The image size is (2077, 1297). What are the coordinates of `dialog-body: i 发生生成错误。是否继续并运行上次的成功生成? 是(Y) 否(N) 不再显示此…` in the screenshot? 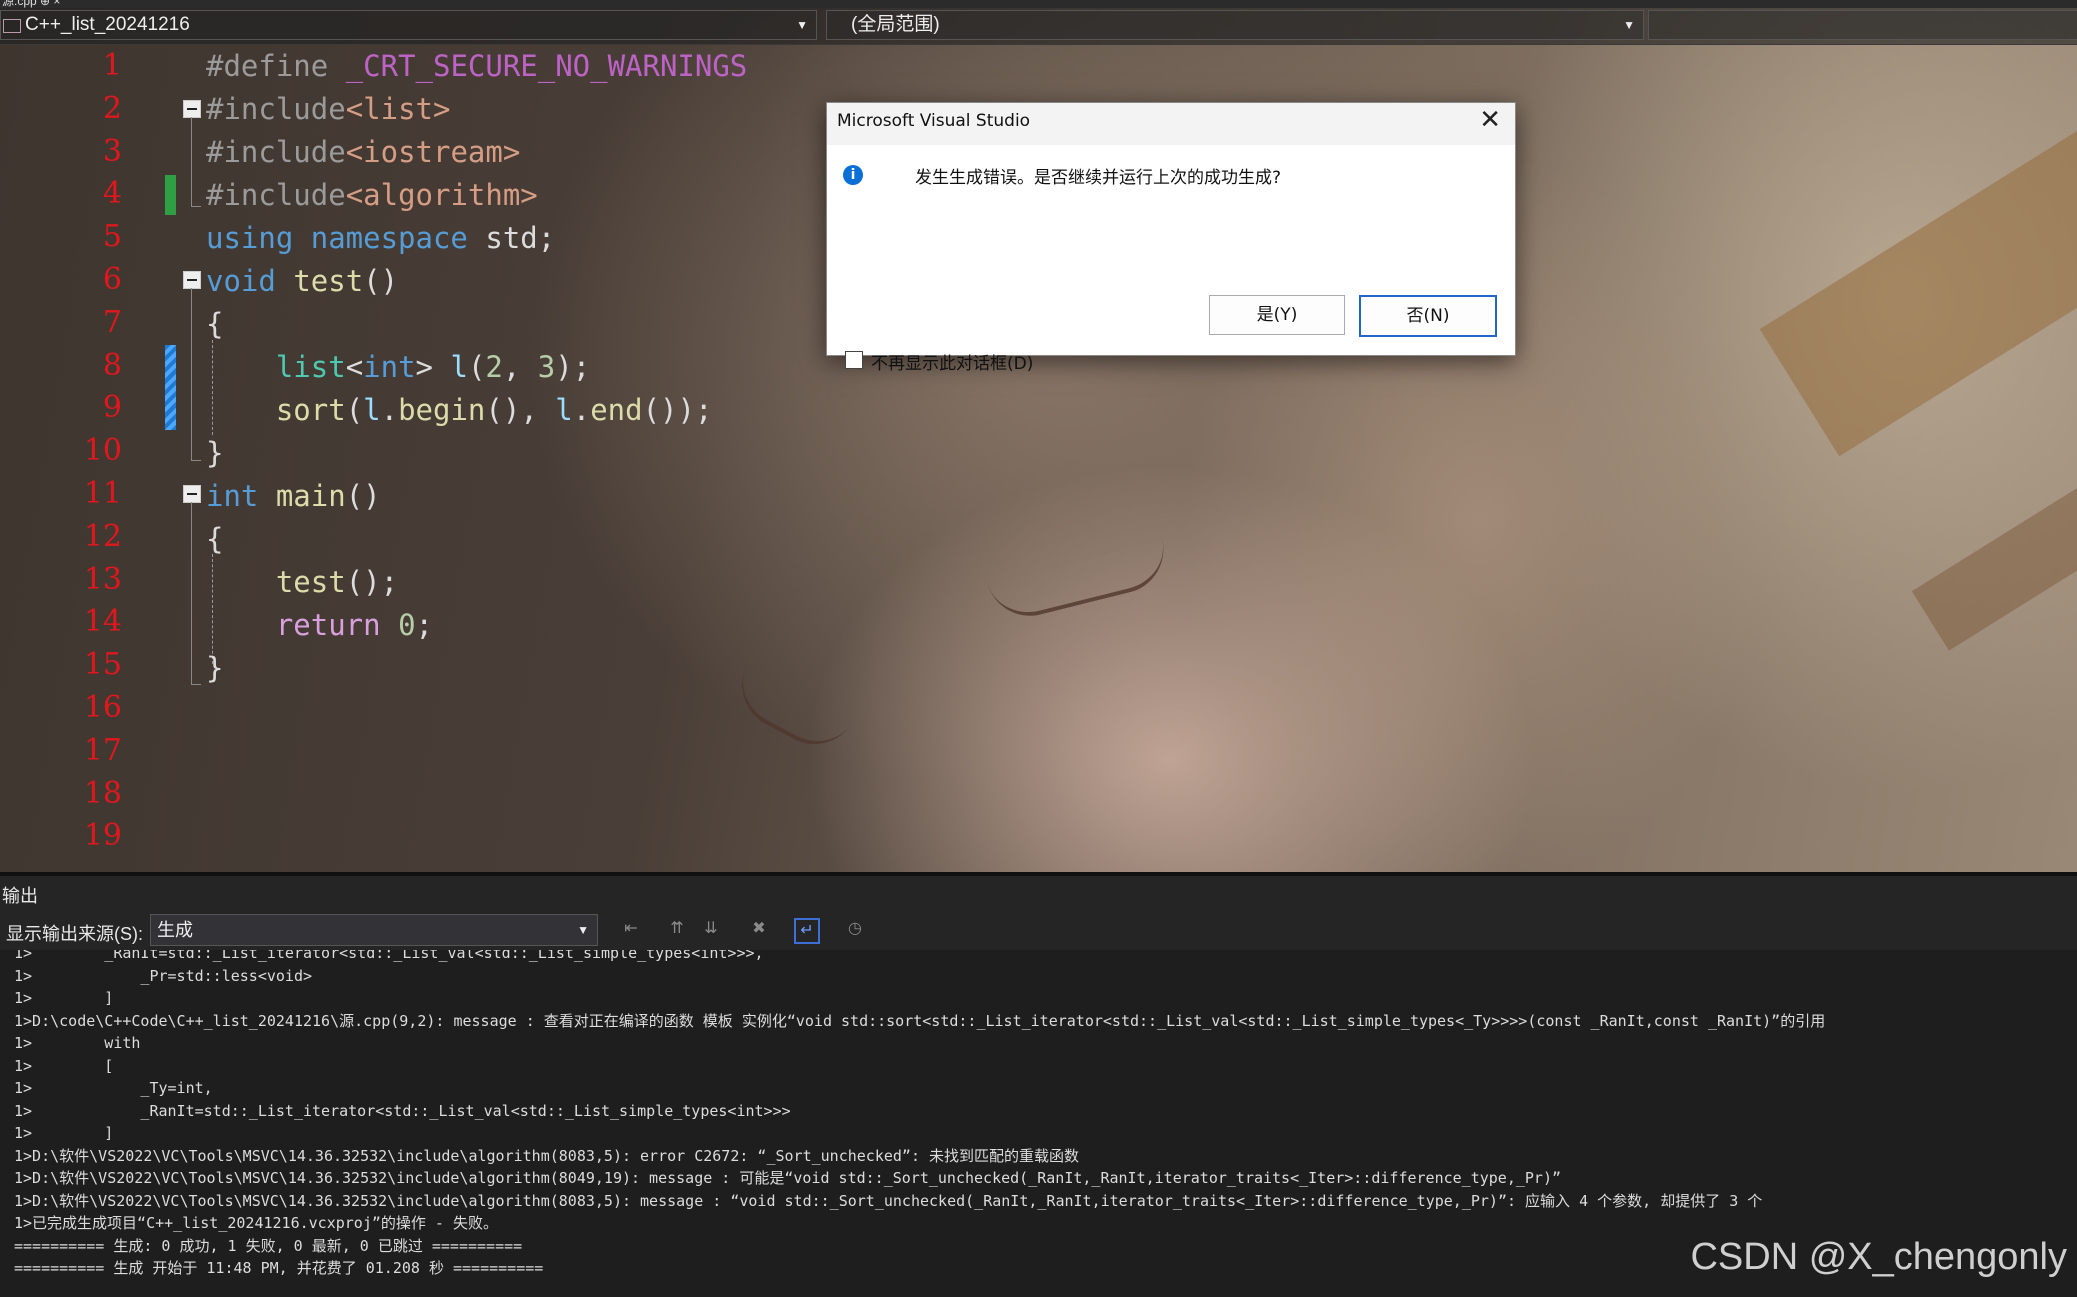 It's located at (1171, 259).